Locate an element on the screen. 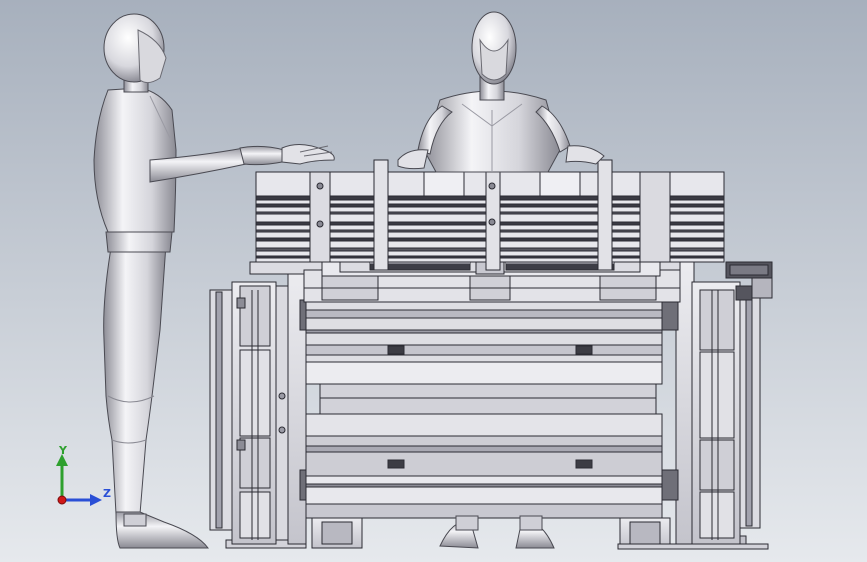 The height and width of the screenshot is (562, 867). top-stack is located at coordinates (490, 214).